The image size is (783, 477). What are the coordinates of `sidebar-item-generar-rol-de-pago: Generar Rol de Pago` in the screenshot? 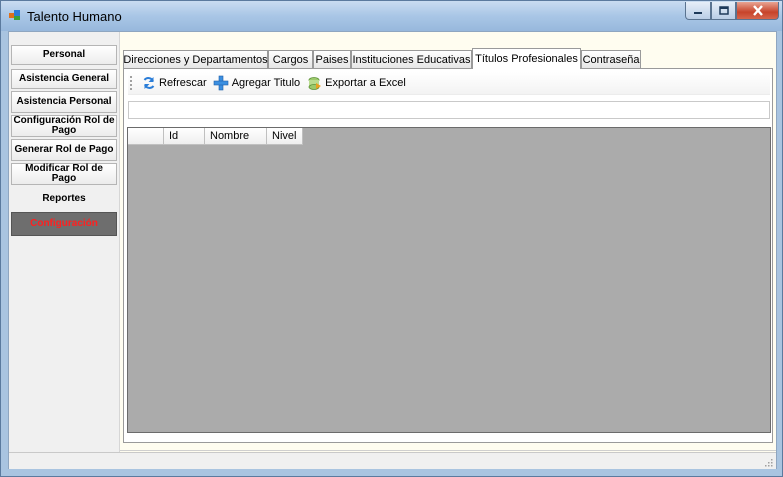 It's located at (64, 150).